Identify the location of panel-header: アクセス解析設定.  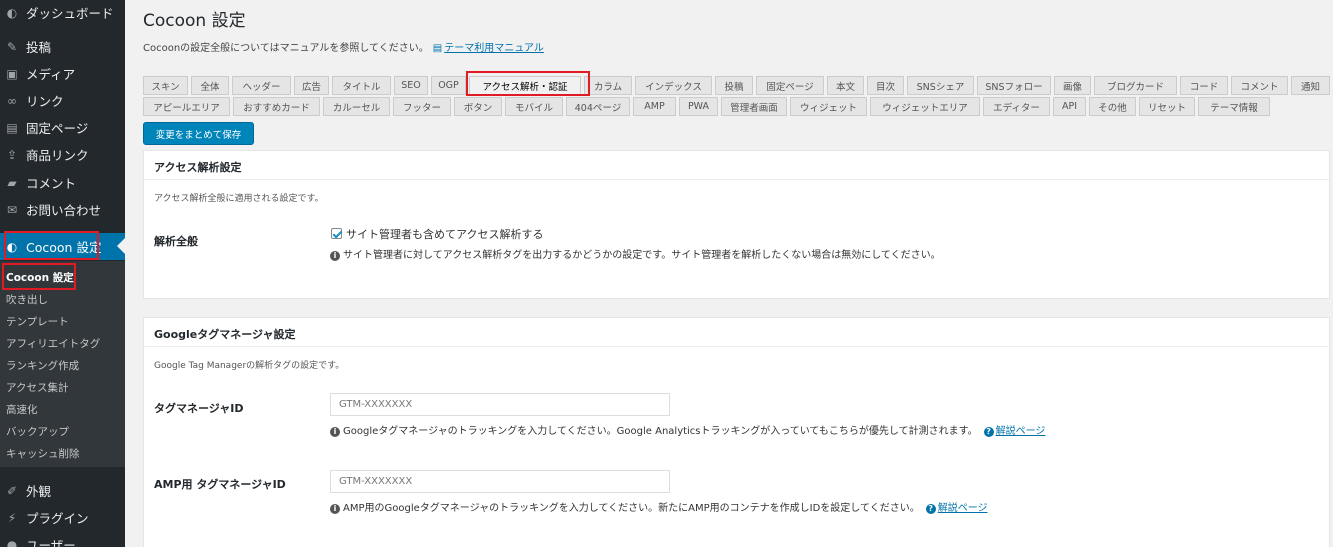
(736, 165).